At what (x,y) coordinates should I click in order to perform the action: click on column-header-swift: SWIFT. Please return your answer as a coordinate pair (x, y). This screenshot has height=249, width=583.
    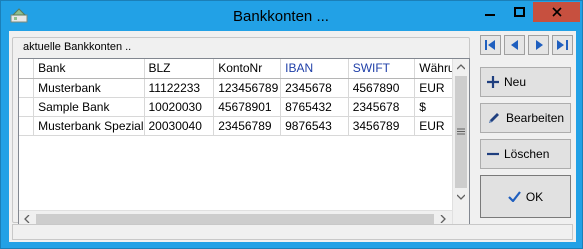
    Looking at the image, I should click on (382, 69).